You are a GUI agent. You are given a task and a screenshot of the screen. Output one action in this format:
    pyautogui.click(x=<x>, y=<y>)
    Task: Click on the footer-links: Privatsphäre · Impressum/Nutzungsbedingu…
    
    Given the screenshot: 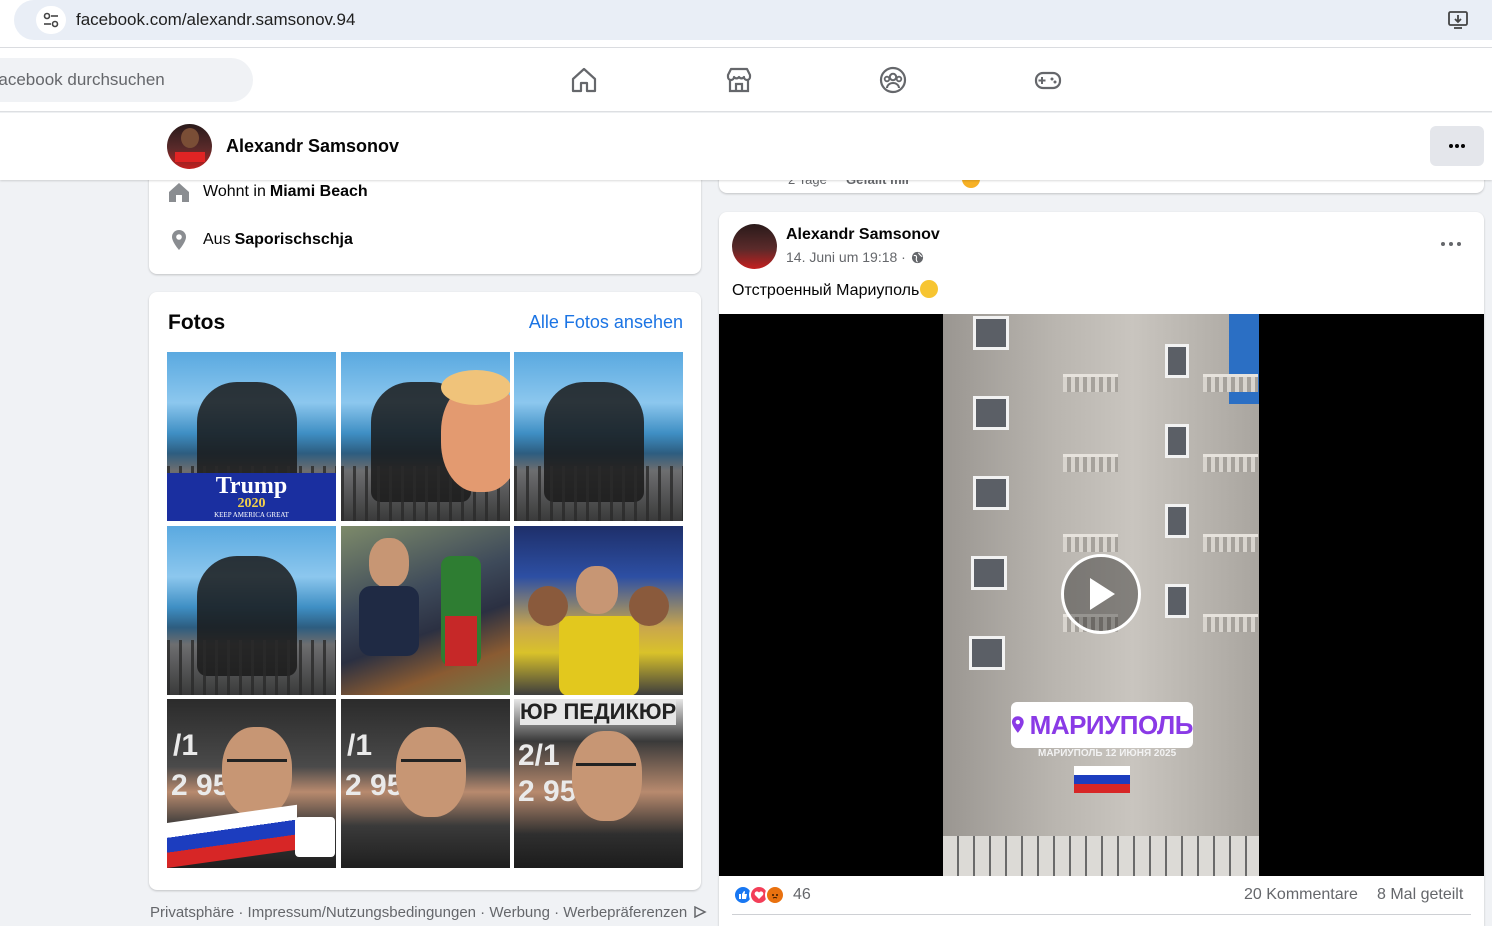 What is the action you would take?
    pyautogui.click(x=429, y=912)
    